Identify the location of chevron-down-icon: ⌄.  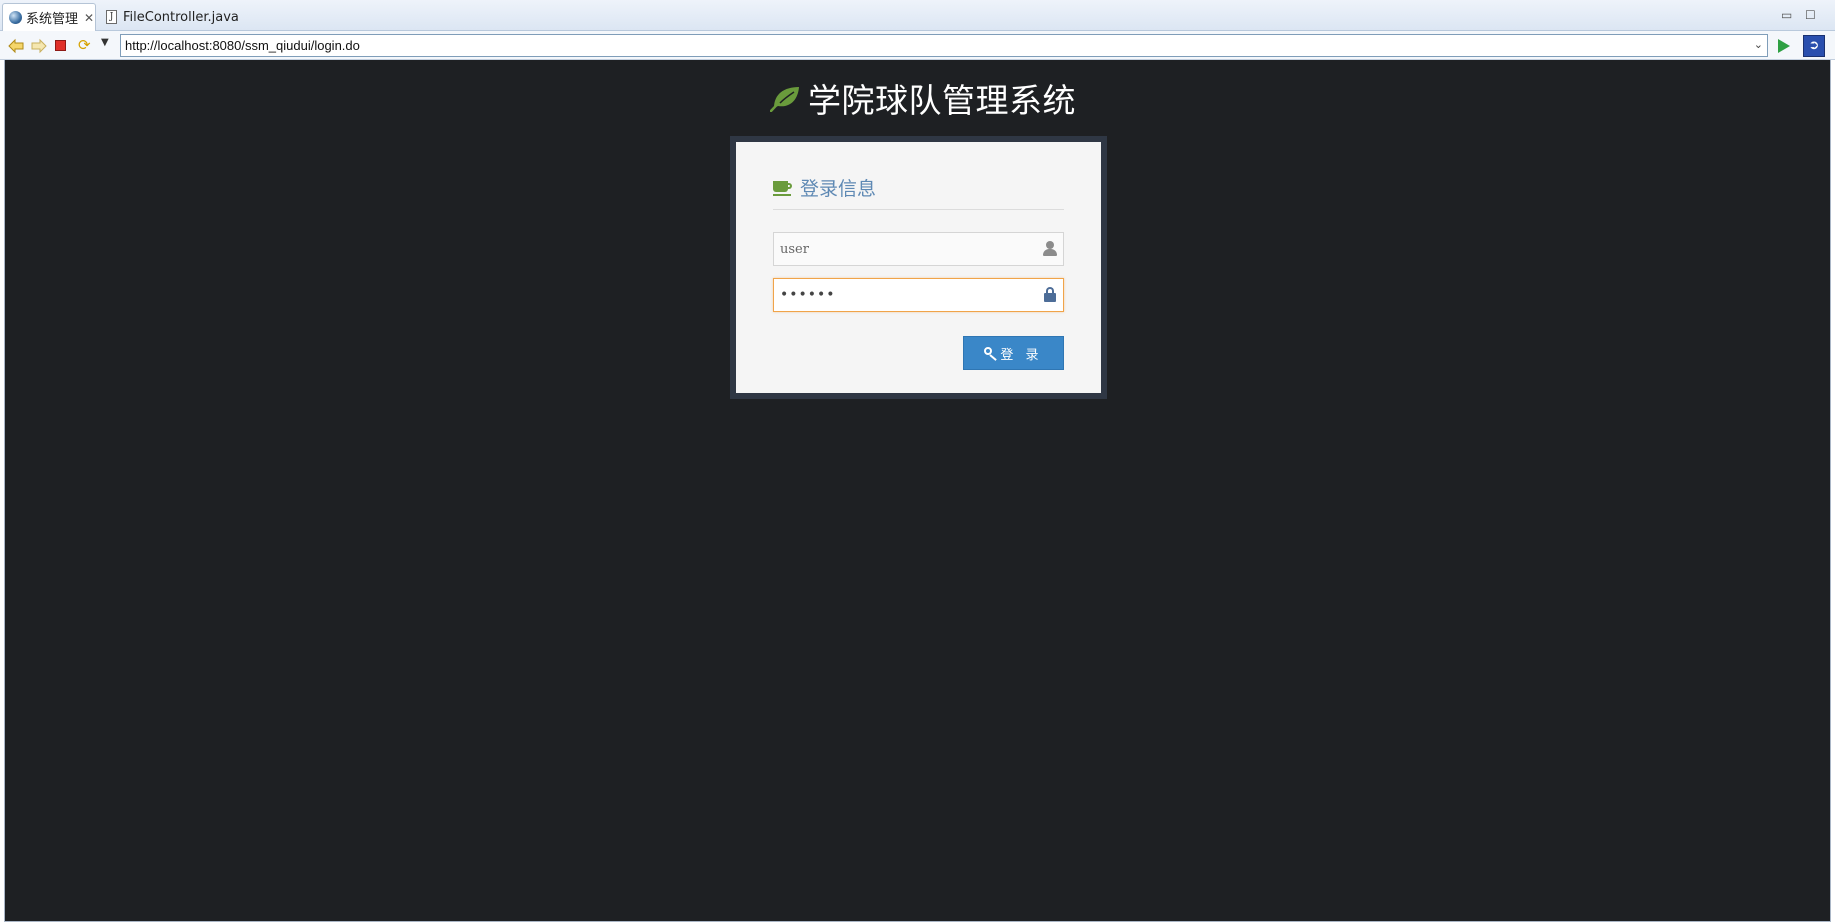
(1758, 45).